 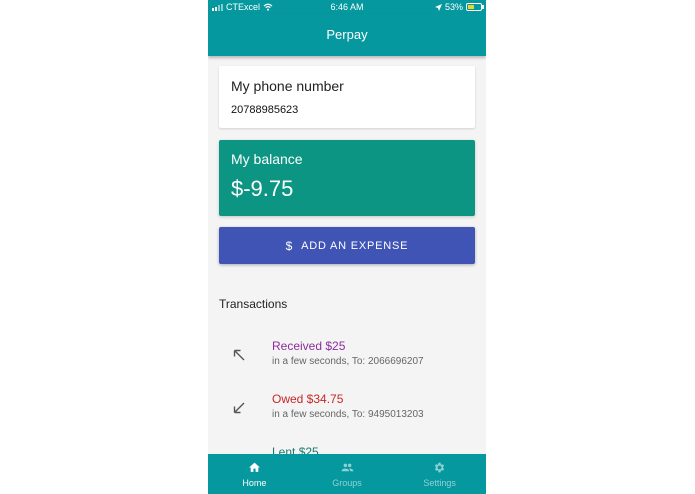 I want to click on transaction-detail: in a few seconds, To: 2066696207, so click(x=348, y=361).